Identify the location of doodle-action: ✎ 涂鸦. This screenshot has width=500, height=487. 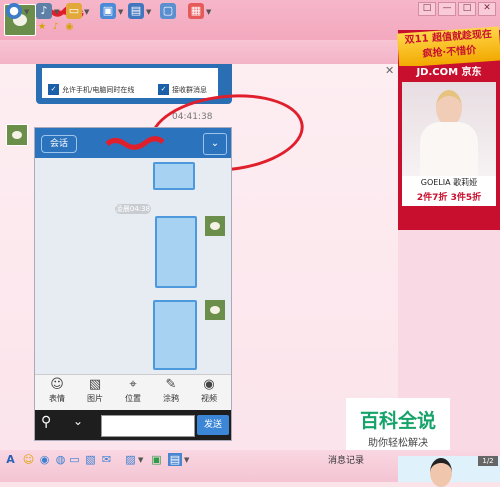
(171, 390).